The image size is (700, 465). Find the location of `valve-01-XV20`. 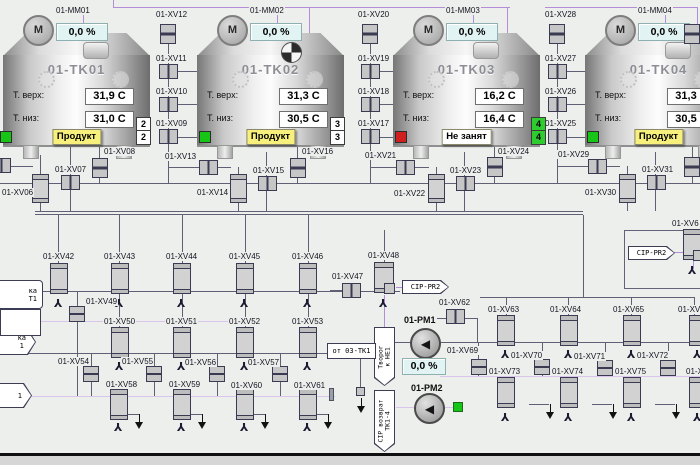

valve-01-XV20 is located at coordinates (370, 34).